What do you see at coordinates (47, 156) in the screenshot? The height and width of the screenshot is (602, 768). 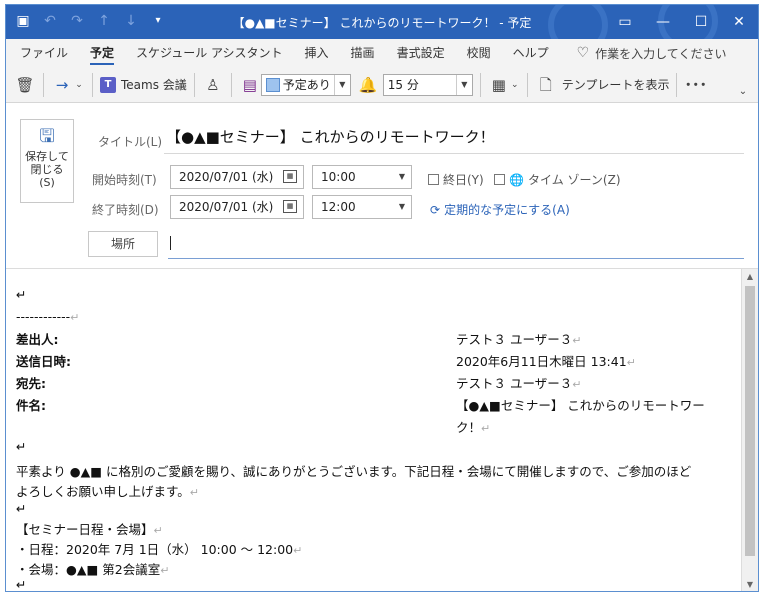 I see `save-close-label-1: 保存して` at bounding box center [47, 156].